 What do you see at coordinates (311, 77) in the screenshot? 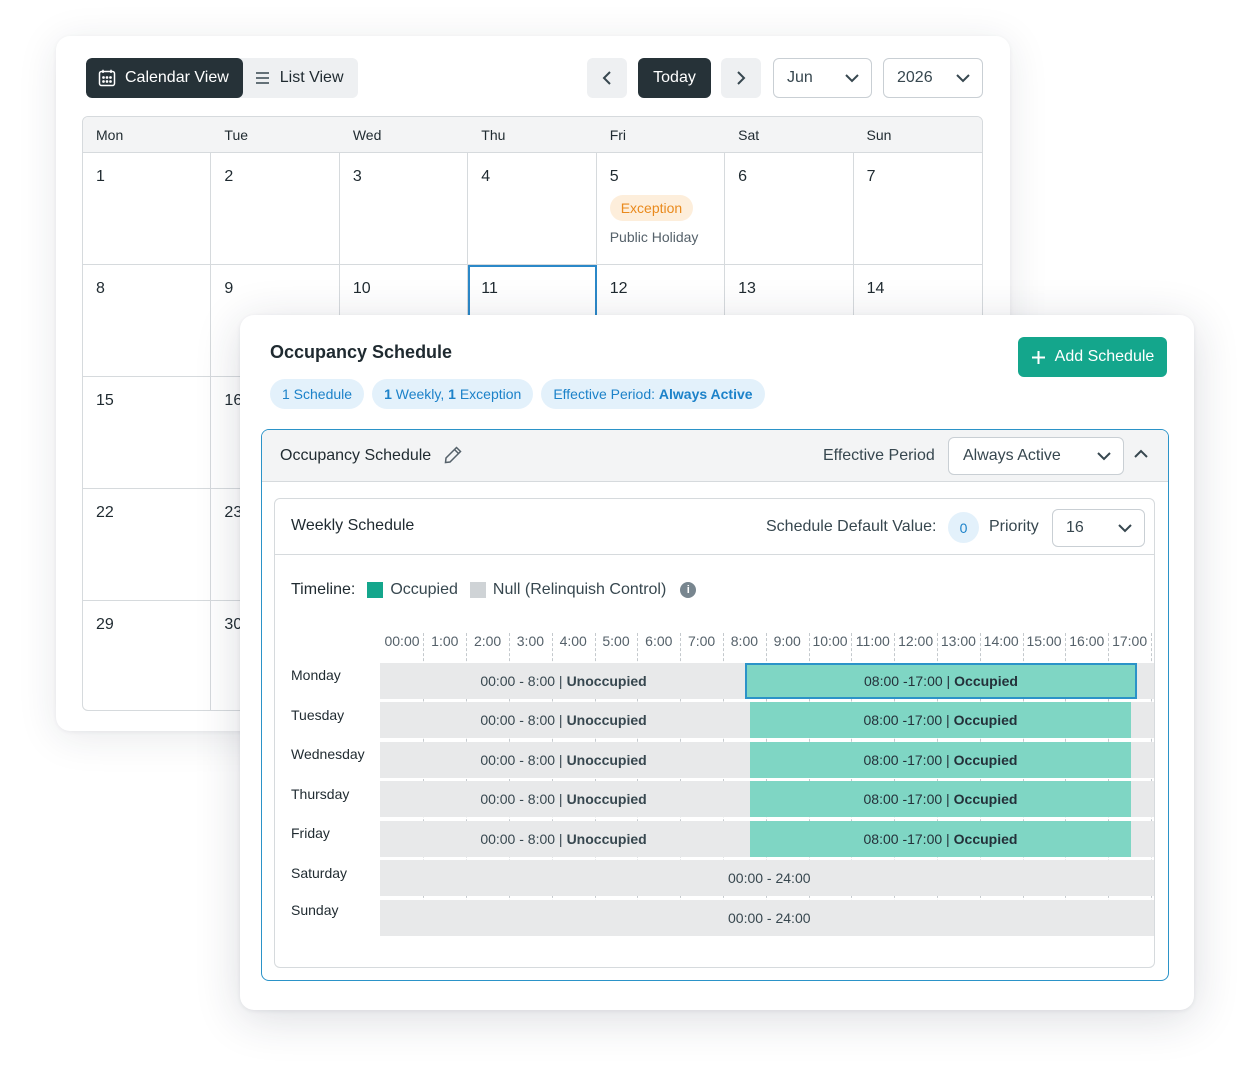
I see `list-view-label: List View` at bounding box center [311, 77].